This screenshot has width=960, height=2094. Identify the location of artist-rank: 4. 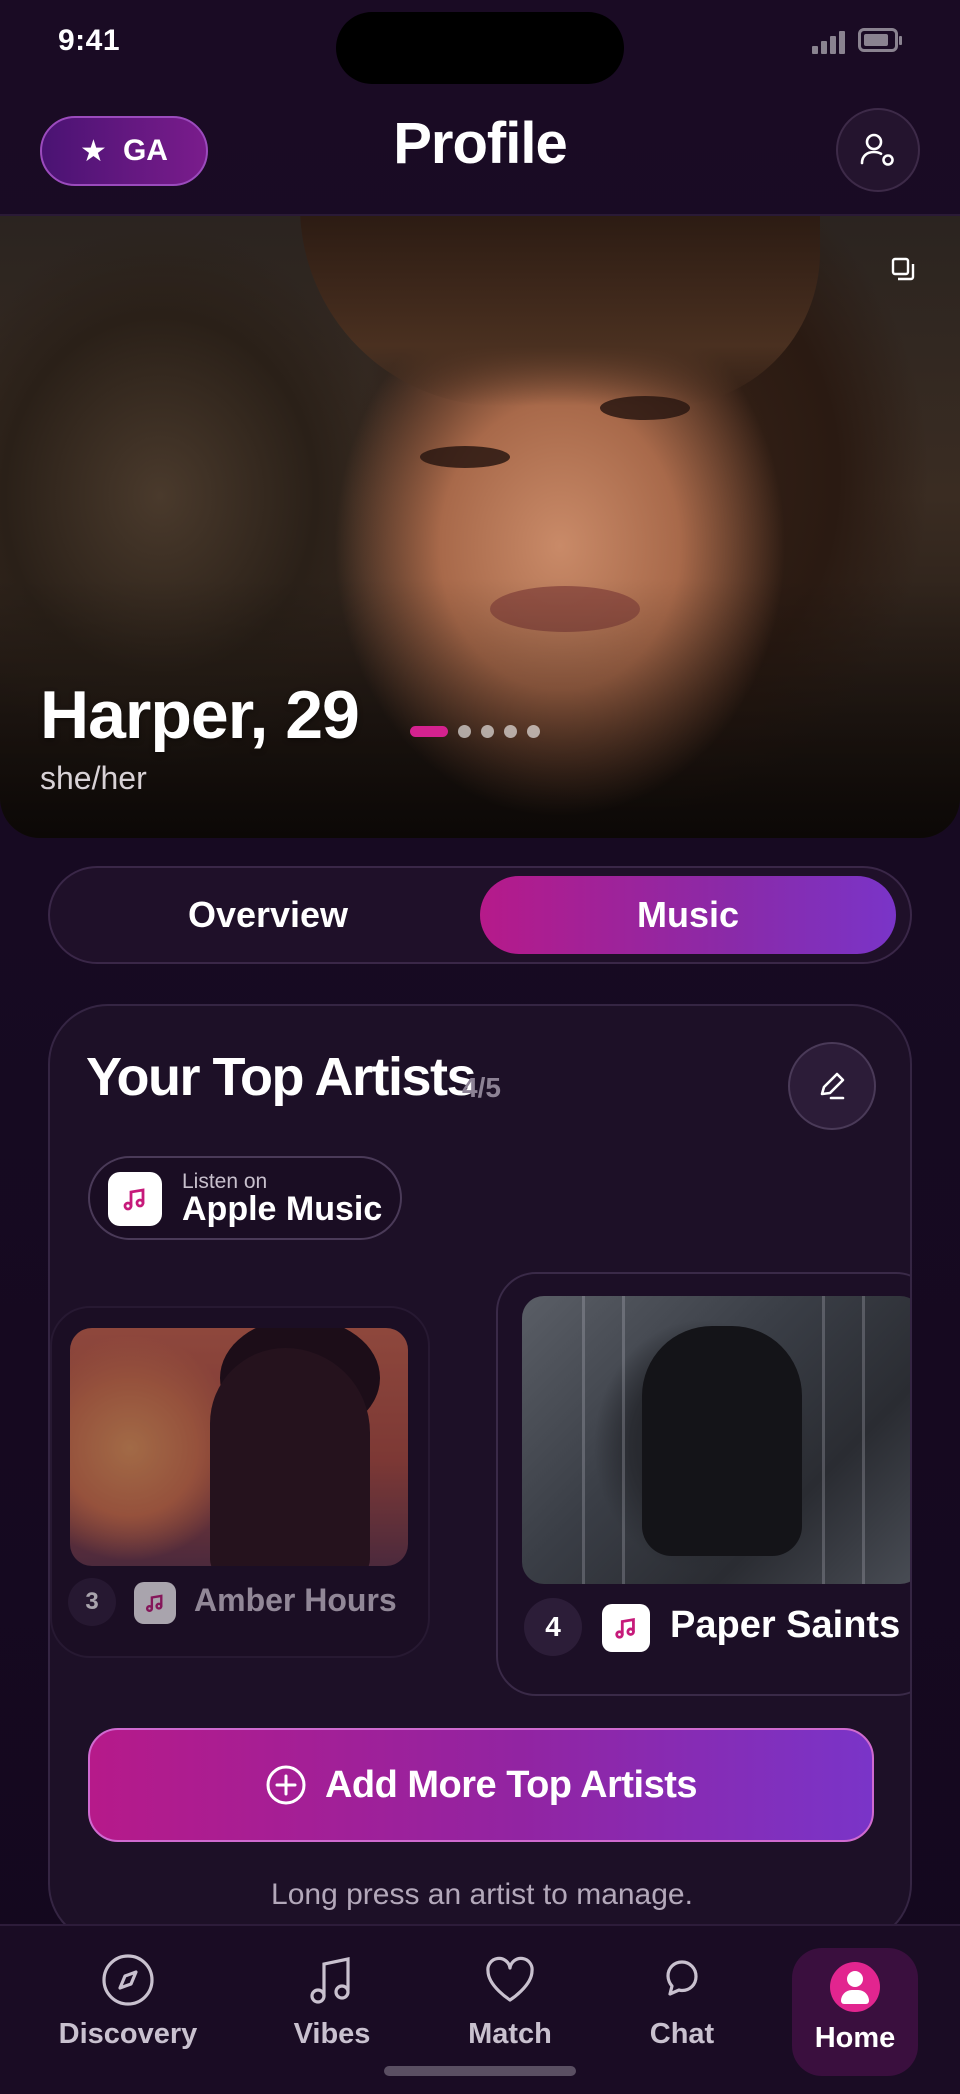
(553, 1627).